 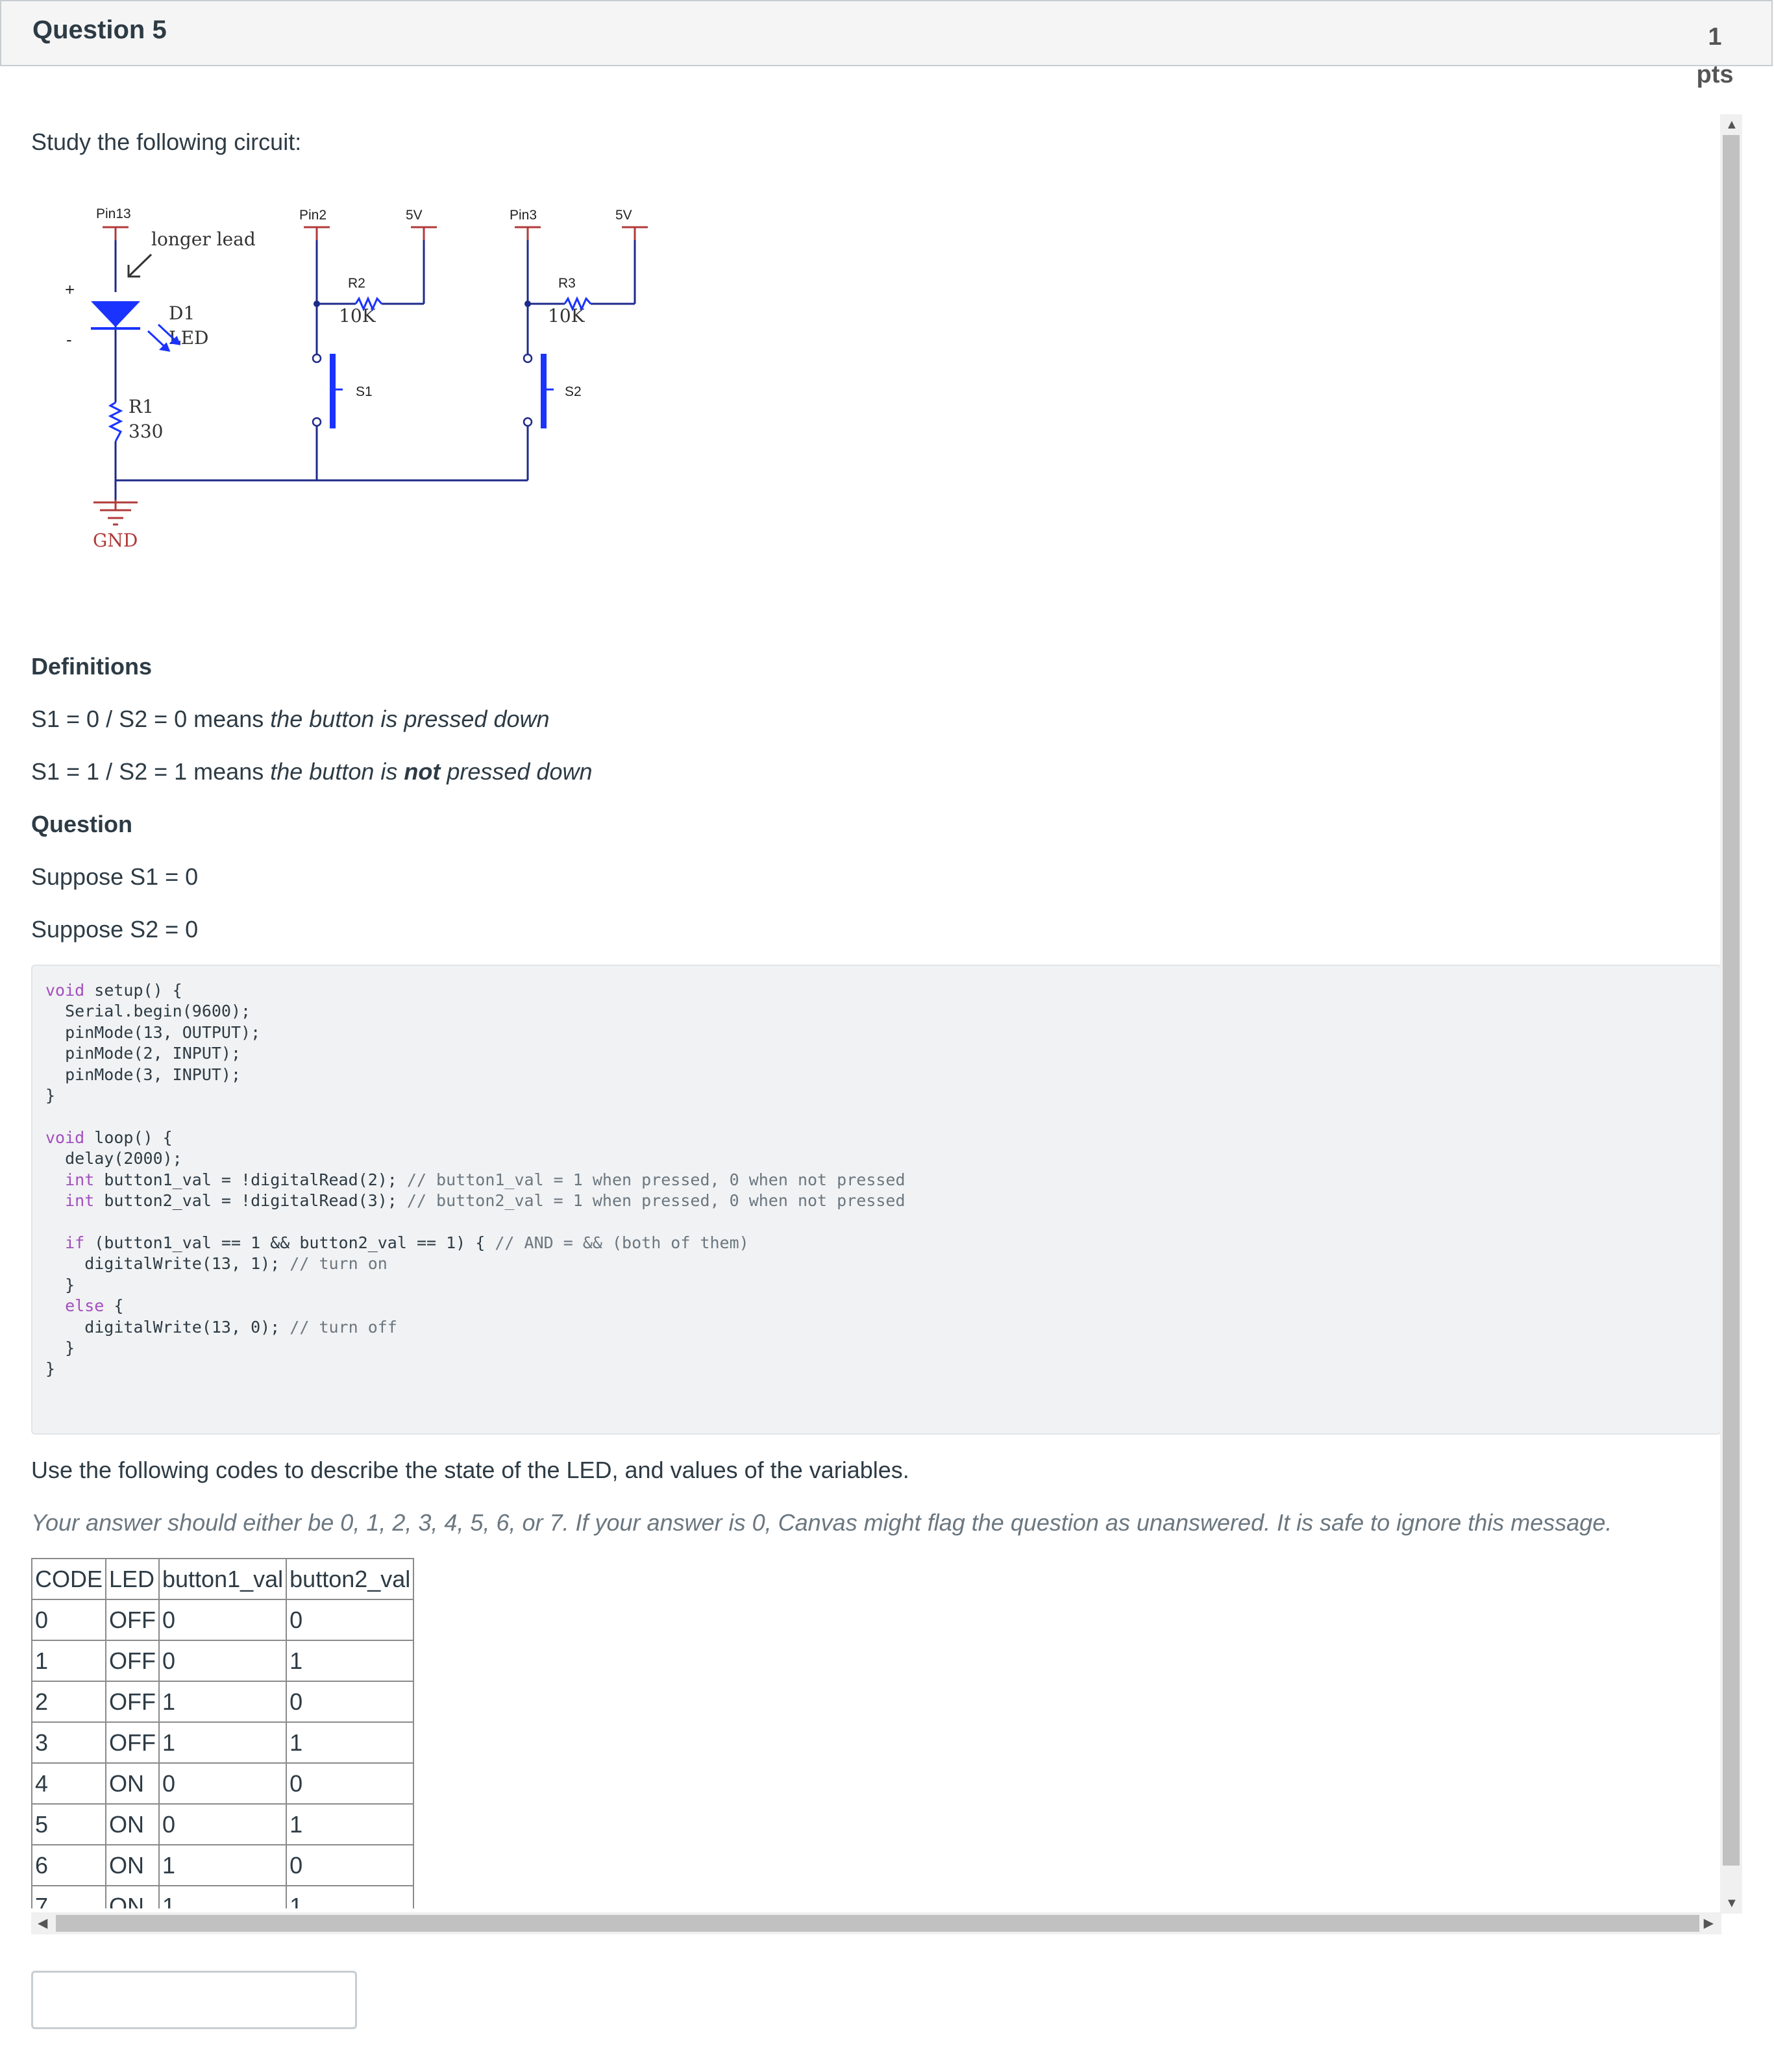 What do you see at coordinates (188, 338) in the screenshot?
I see `led-label: LED` at bounding box center [188, 338].